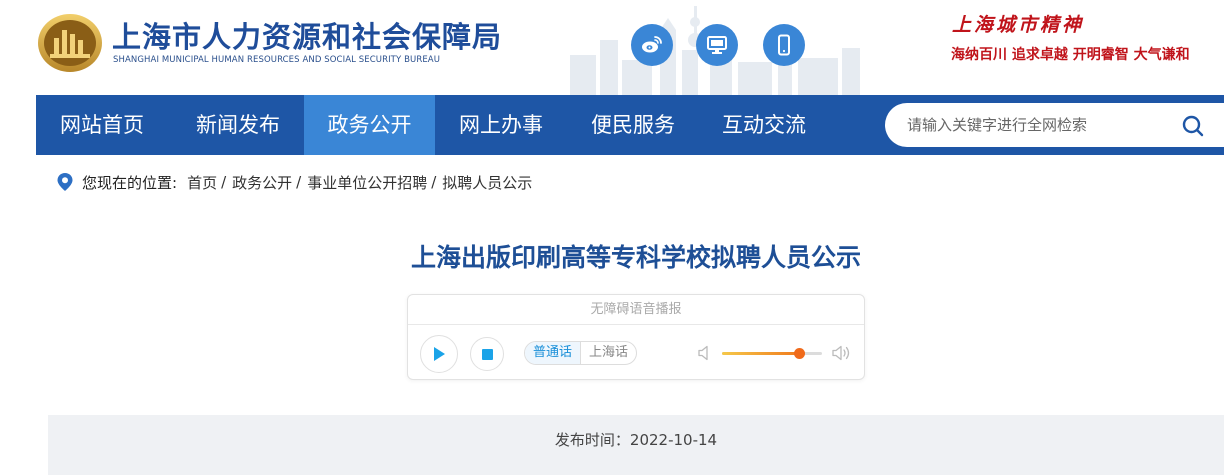  Describe the element at coordinates (202, 182) in the screenshot. I see `breadcrumb-home: 首页` at that location.